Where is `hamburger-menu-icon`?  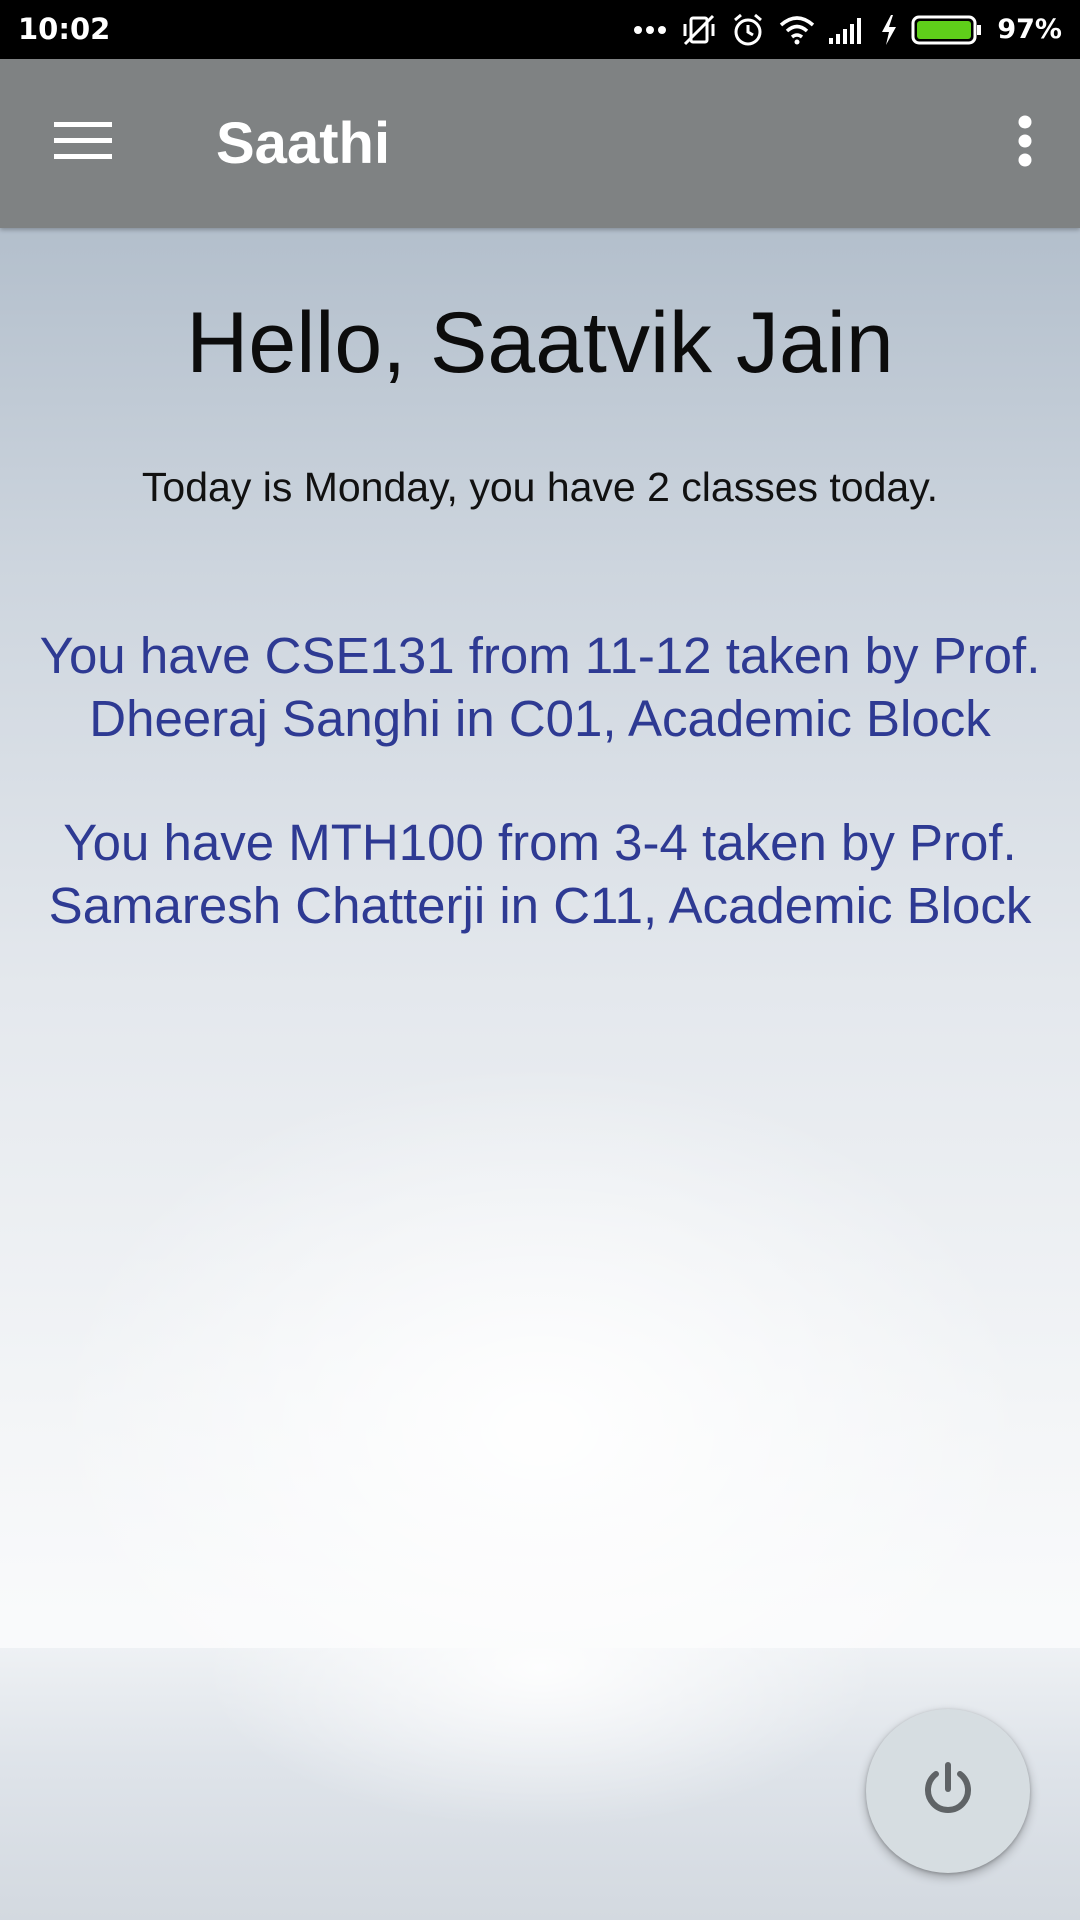
hamburger-menu-icon is located at coordinates (83, 143).